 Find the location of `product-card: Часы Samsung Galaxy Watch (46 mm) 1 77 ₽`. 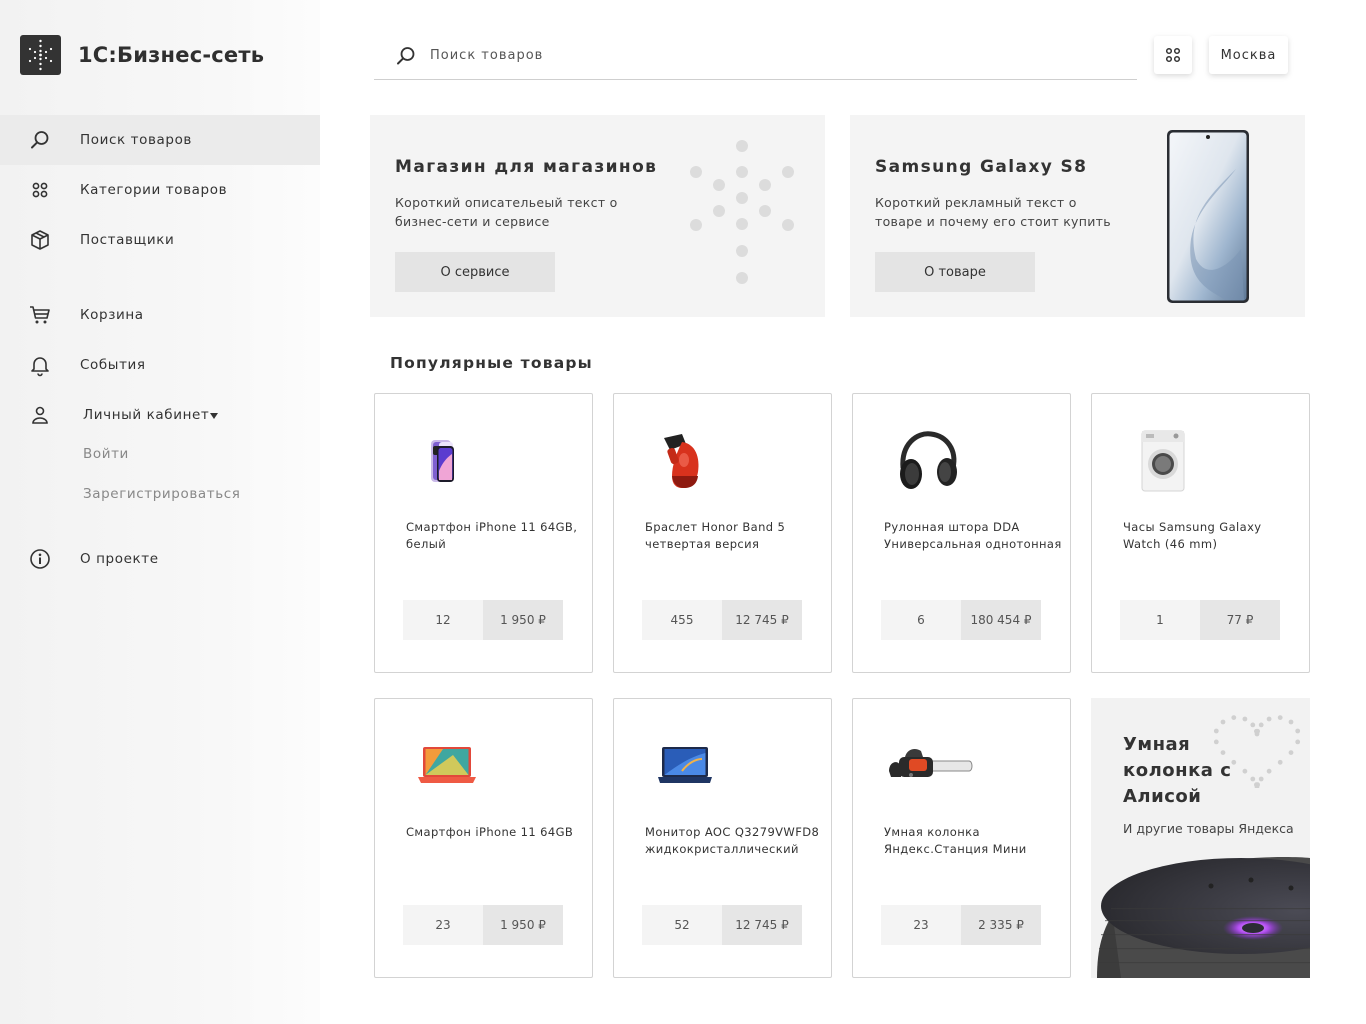

product-card: Часы Samsung Galaxy Watch (46 mm) 1 77 ₽ is located at coordinates (1200, 533).